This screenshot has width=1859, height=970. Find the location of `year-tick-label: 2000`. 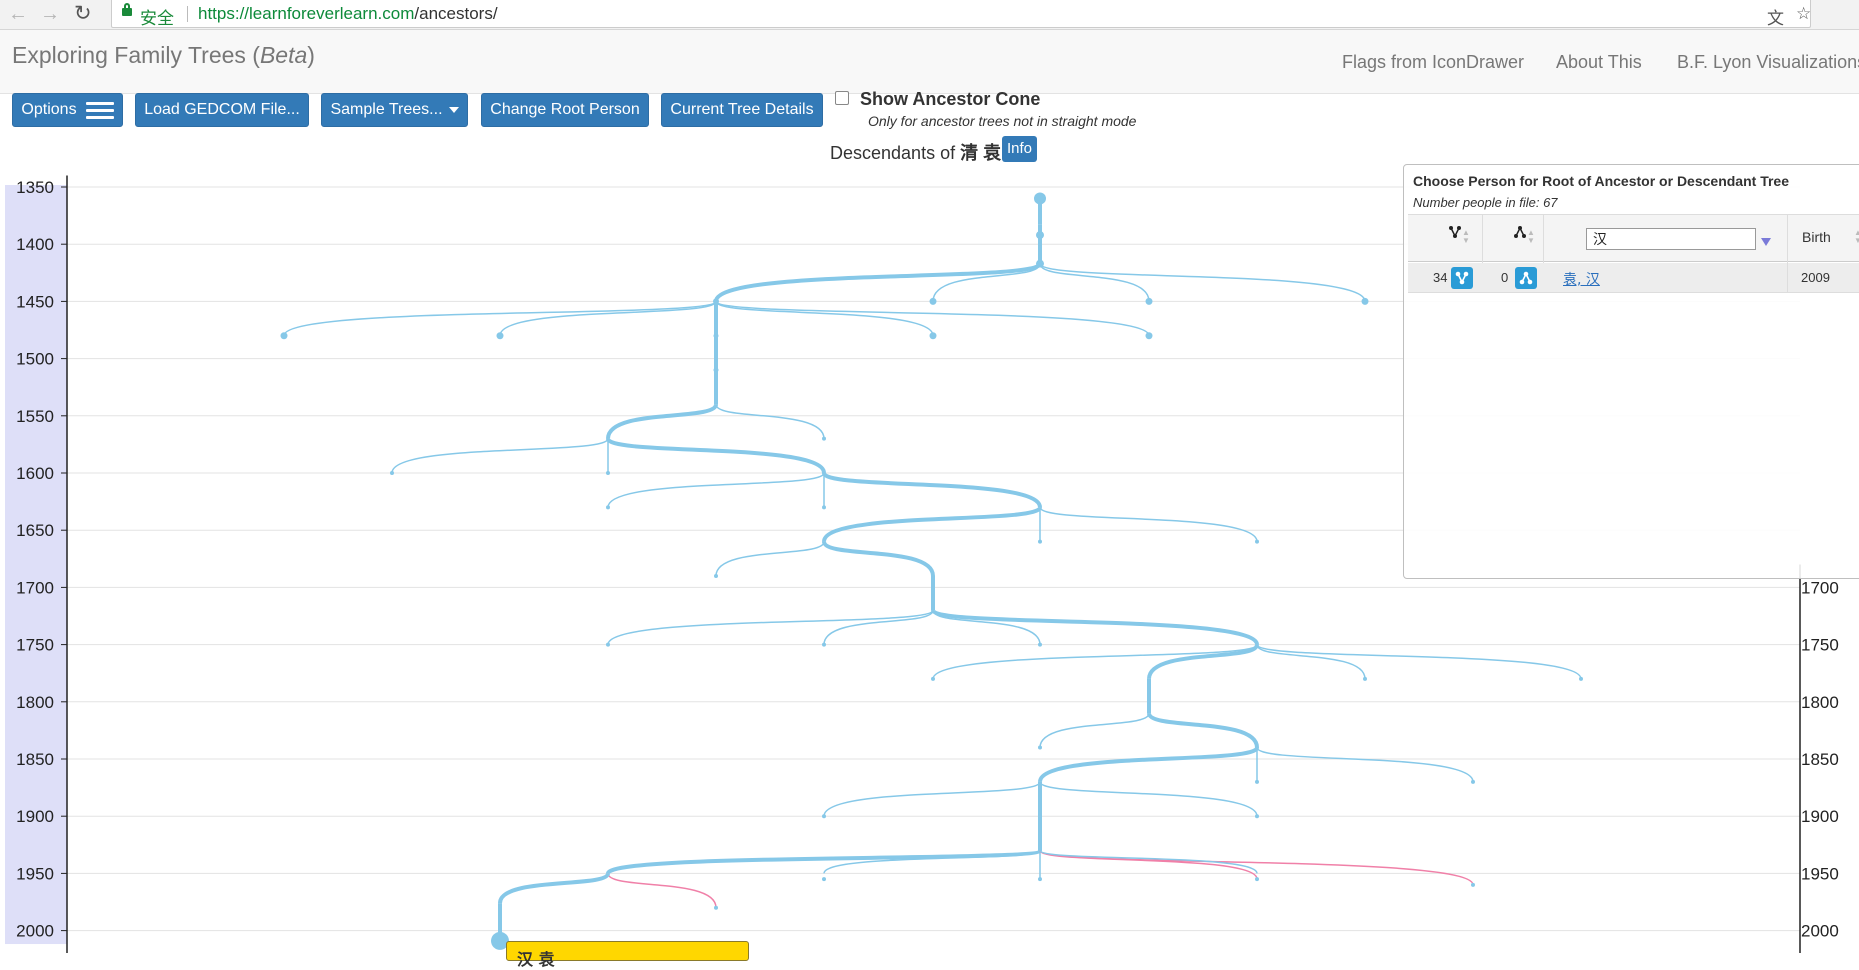

year-tick-label: 2000 is located at coordinates (35, 931).